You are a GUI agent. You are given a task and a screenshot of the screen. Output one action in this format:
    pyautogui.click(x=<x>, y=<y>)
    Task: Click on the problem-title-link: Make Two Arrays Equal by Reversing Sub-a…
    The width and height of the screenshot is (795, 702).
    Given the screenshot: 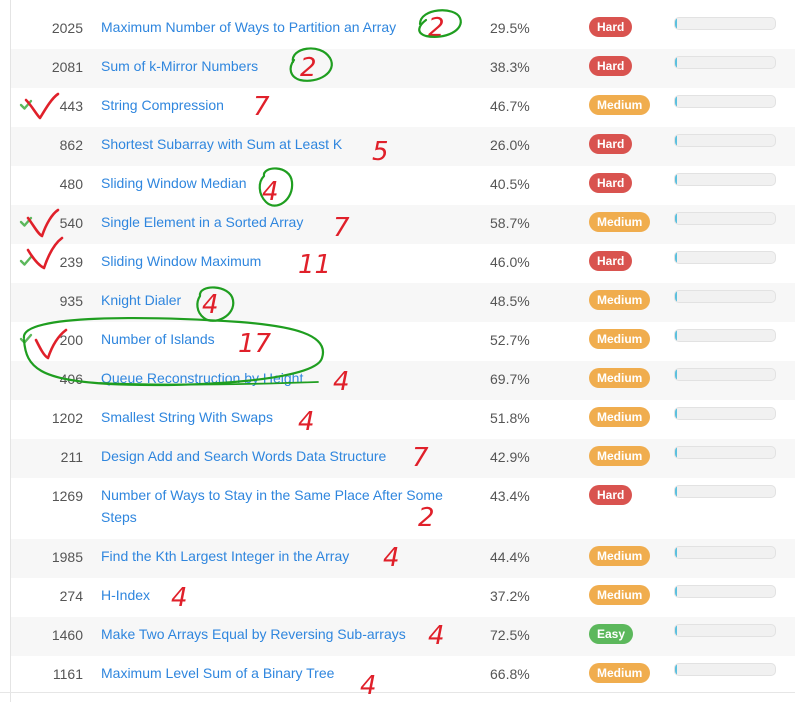 What is the action you would take?
    pyautogui.click(x=291, y=634)
    